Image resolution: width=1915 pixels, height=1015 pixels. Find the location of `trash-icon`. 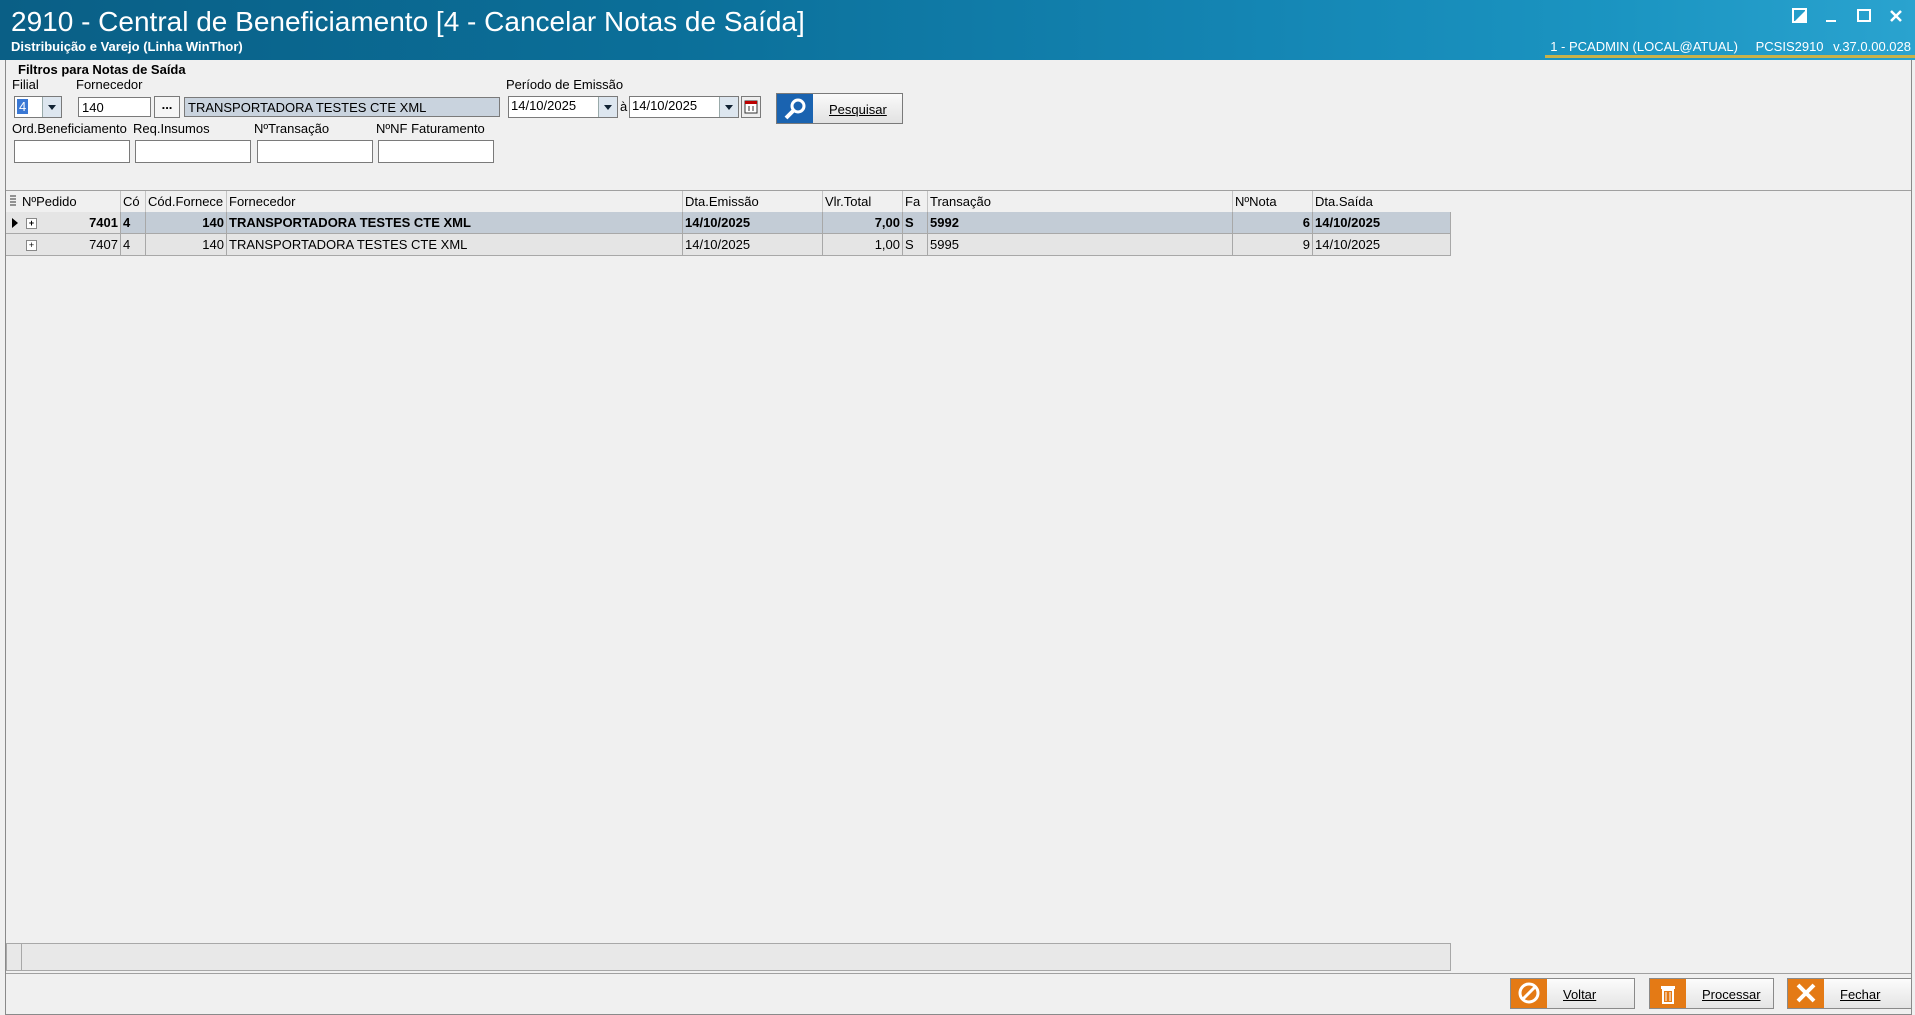

trash-icon is located at coordinates (1668, 993).